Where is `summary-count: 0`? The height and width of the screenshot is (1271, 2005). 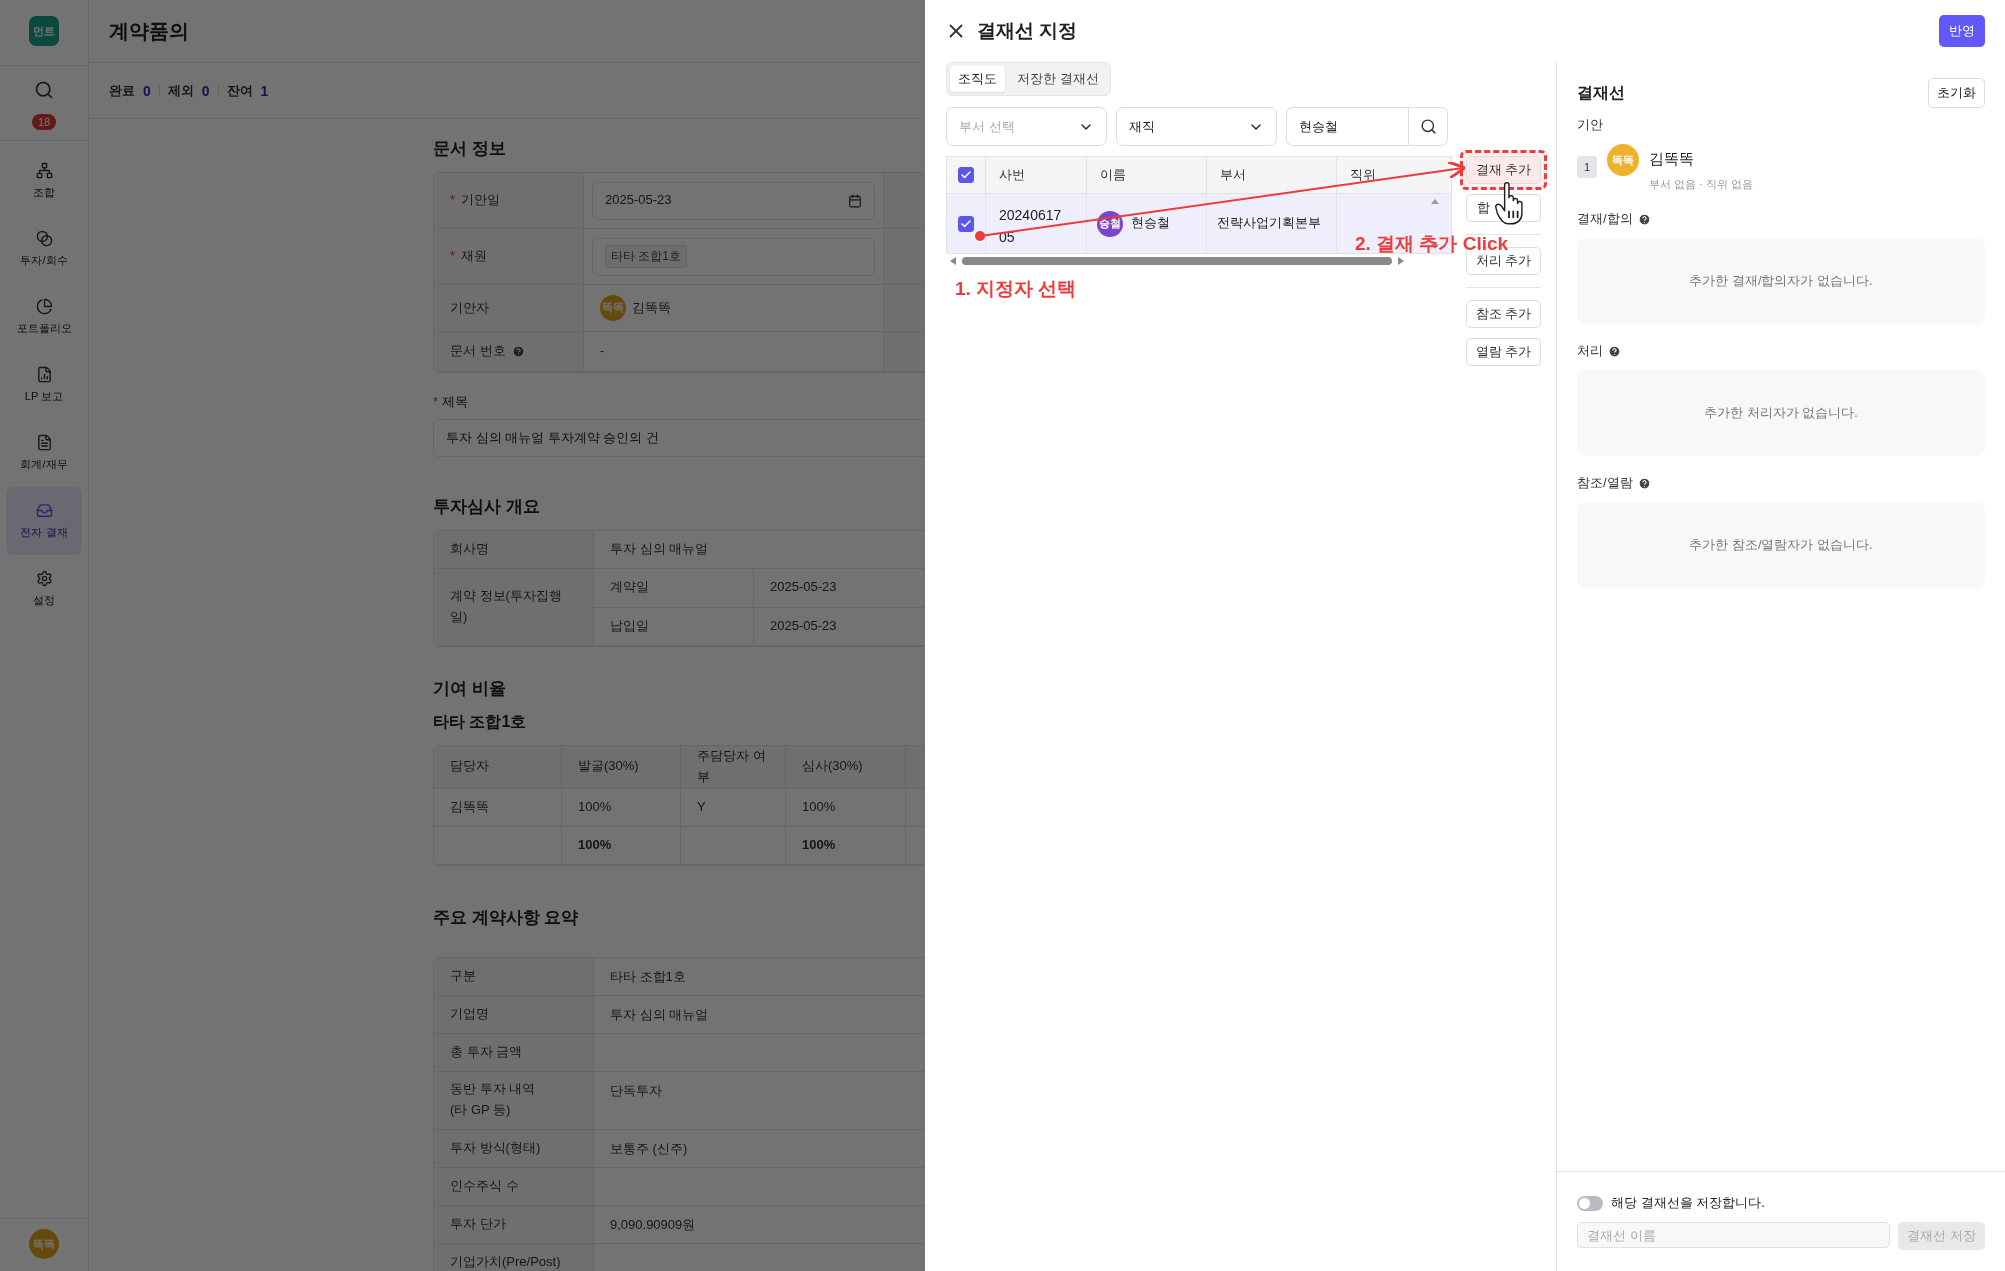 summary-count: 0 is located at coordinates (147, 90).